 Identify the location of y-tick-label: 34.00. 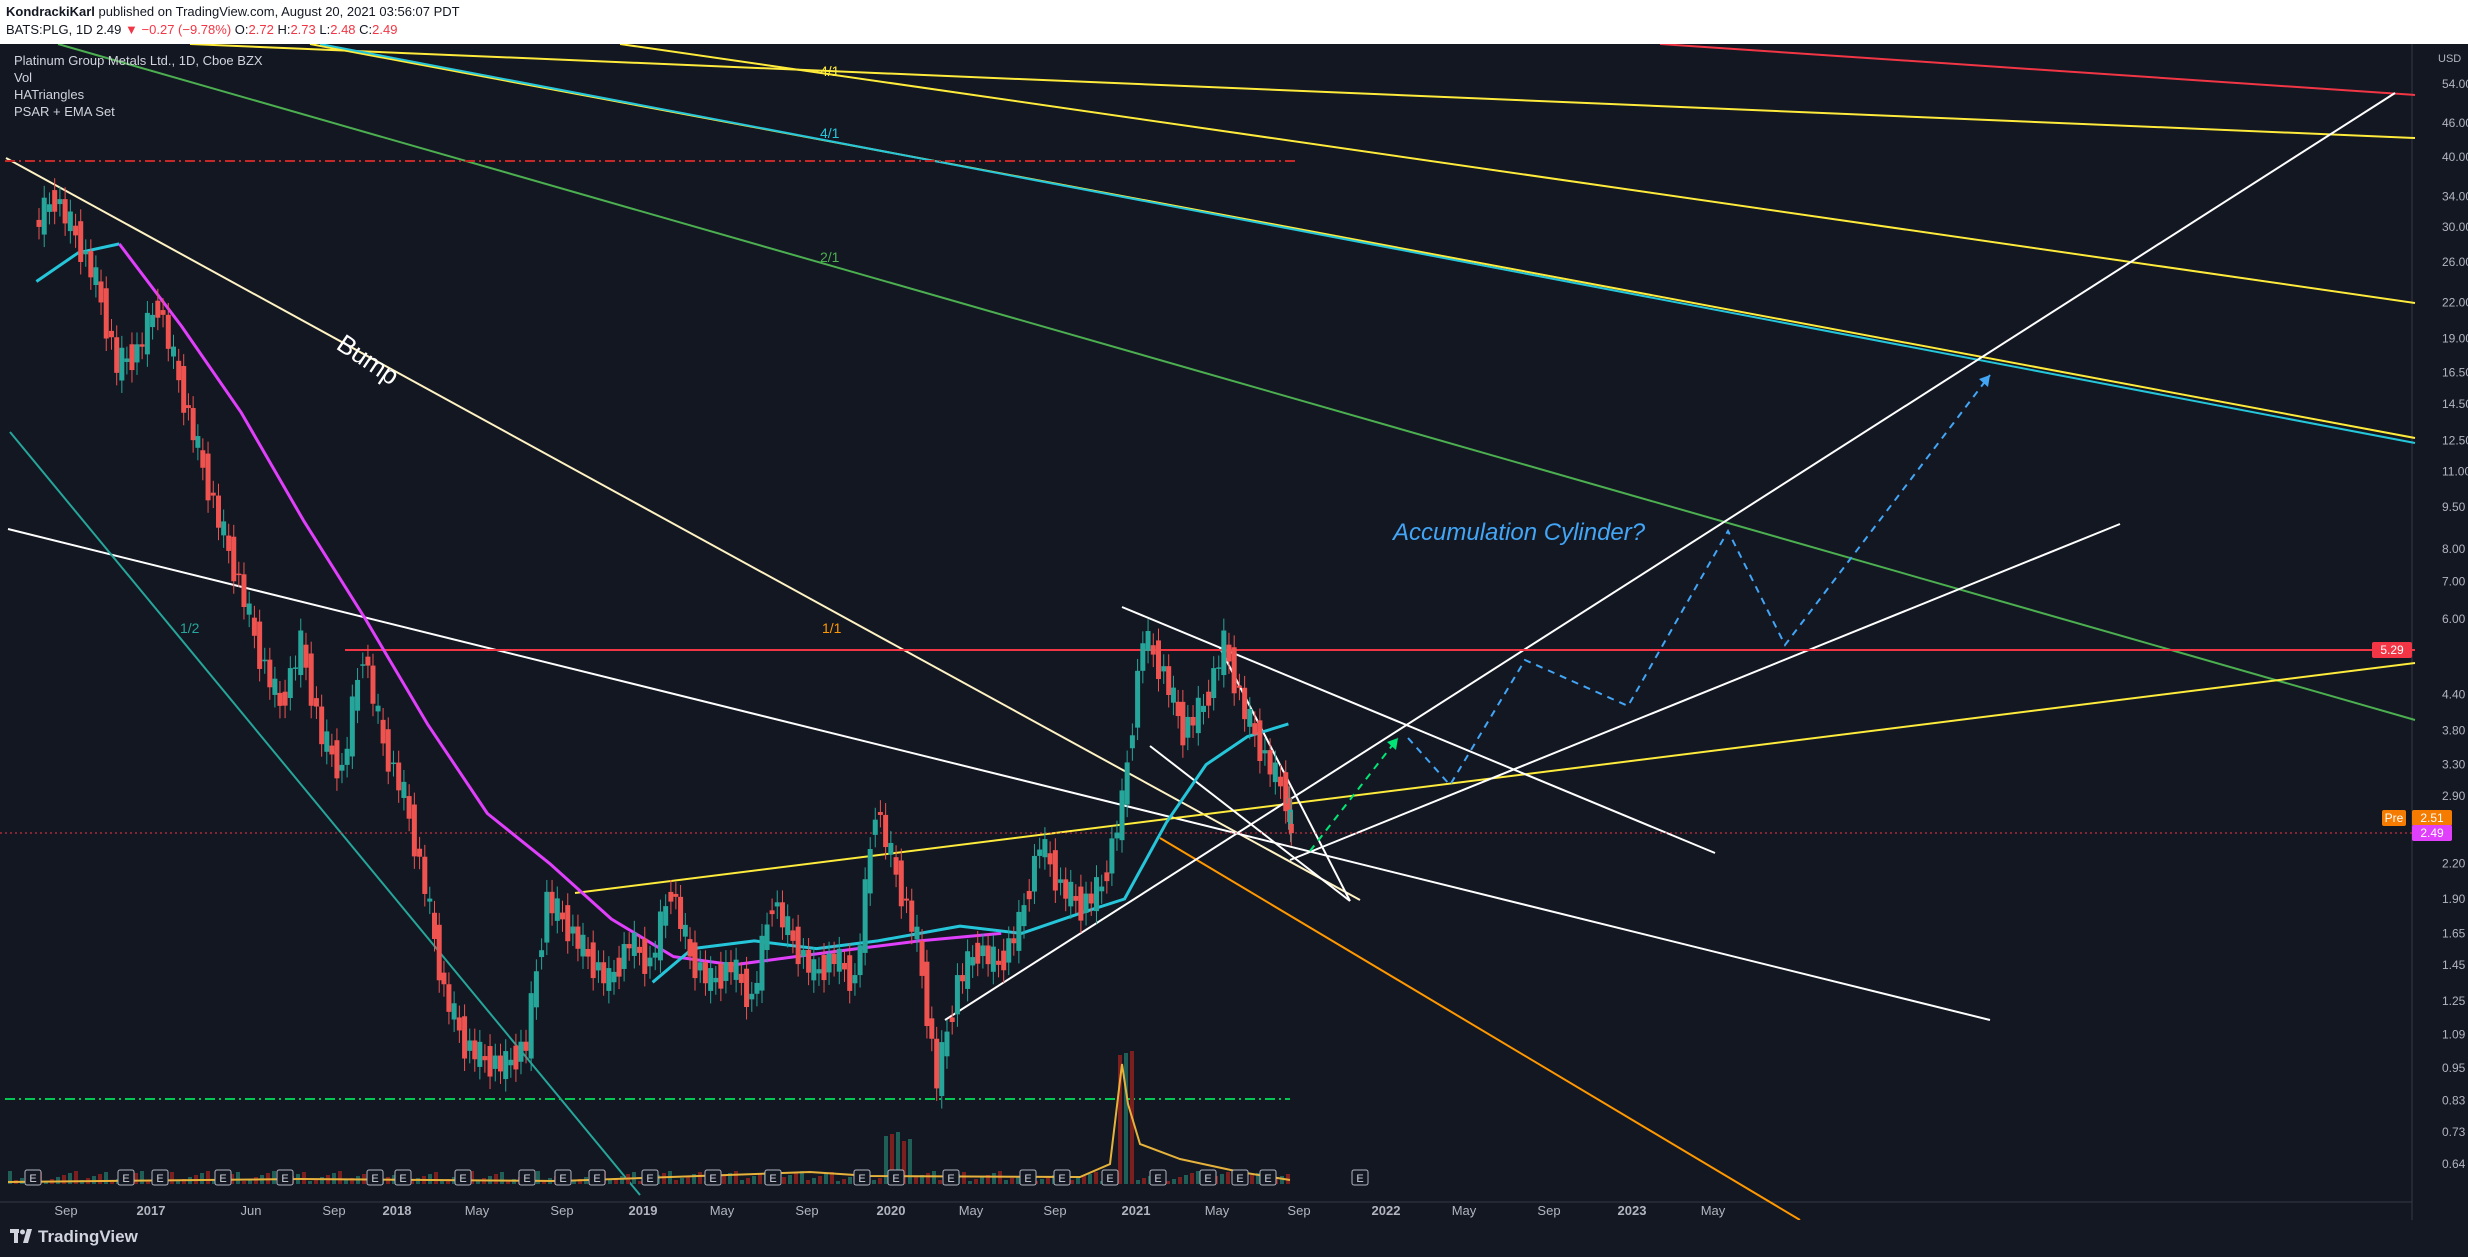
(2455, 197).